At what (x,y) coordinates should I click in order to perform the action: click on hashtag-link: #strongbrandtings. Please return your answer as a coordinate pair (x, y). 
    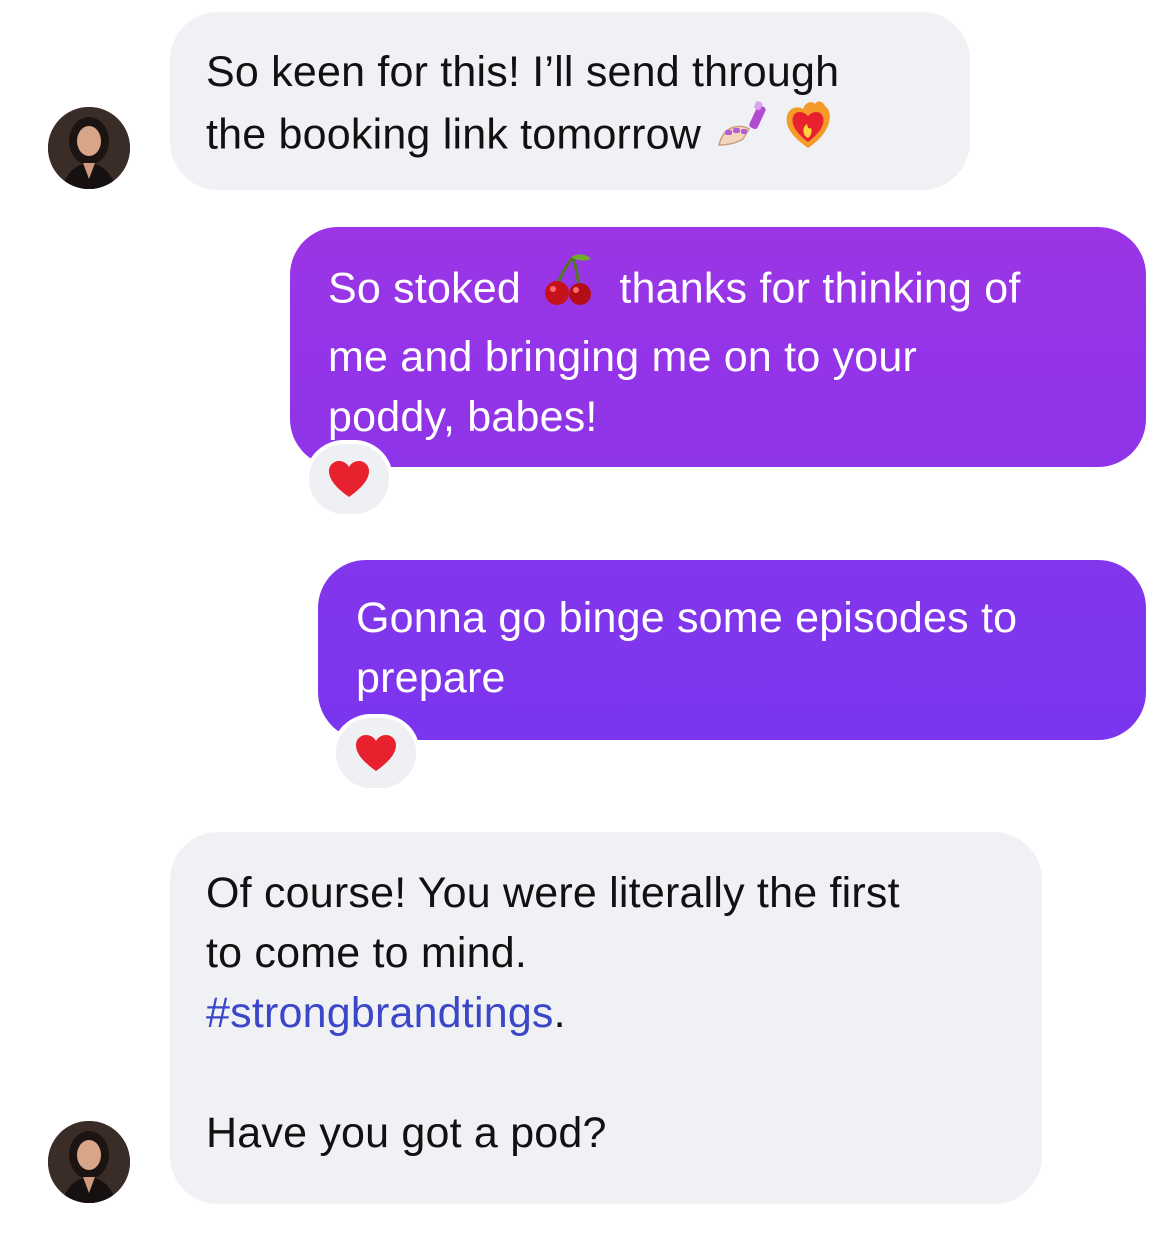
    Looking at the image, I should click on (380, 1013).